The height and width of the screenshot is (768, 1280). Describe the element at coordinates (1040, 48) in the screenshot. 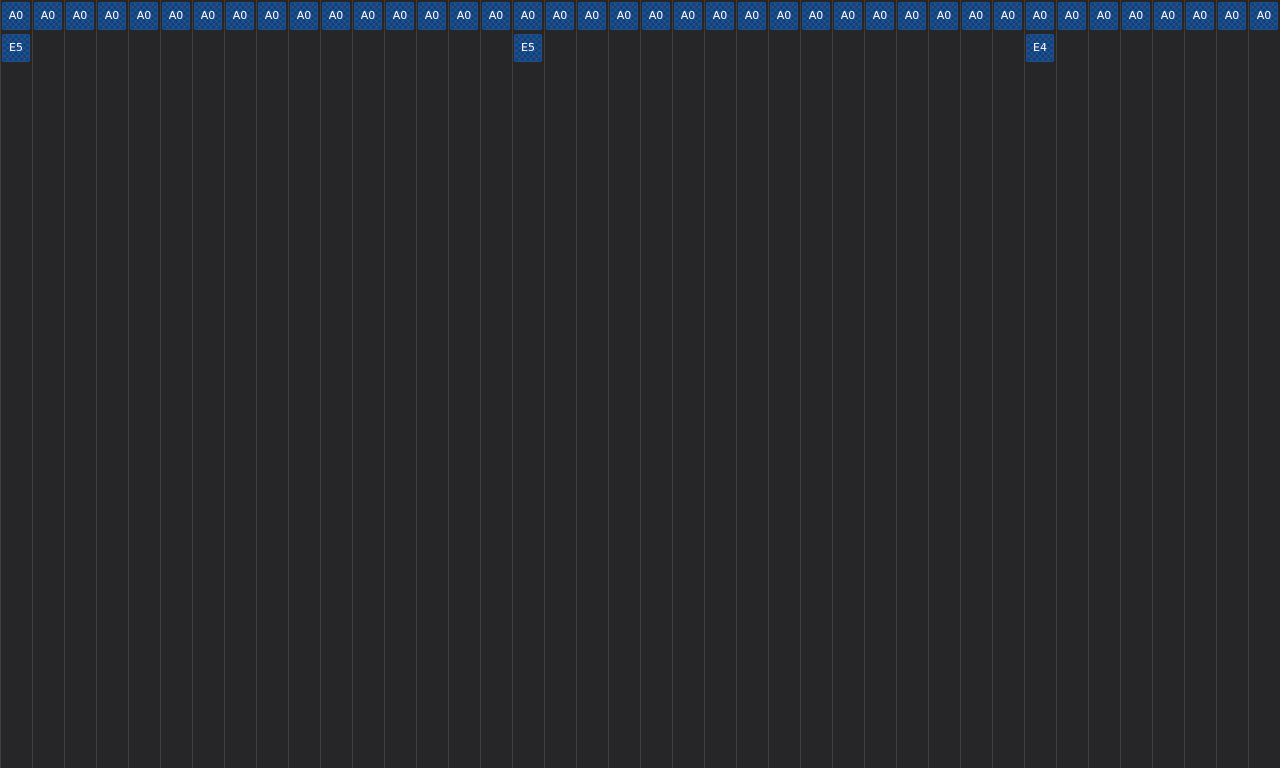

I see `step-cell-row2-col33: E4` at that location.